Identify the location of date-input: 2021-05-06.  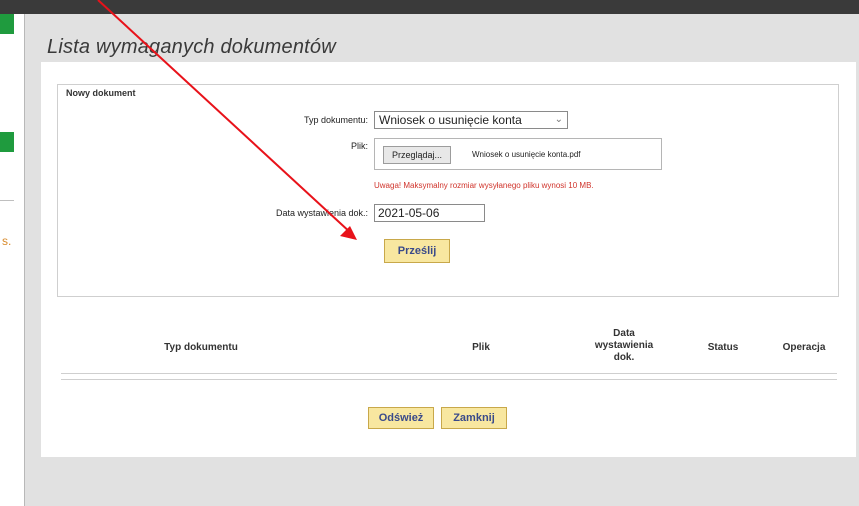
(429, 213).